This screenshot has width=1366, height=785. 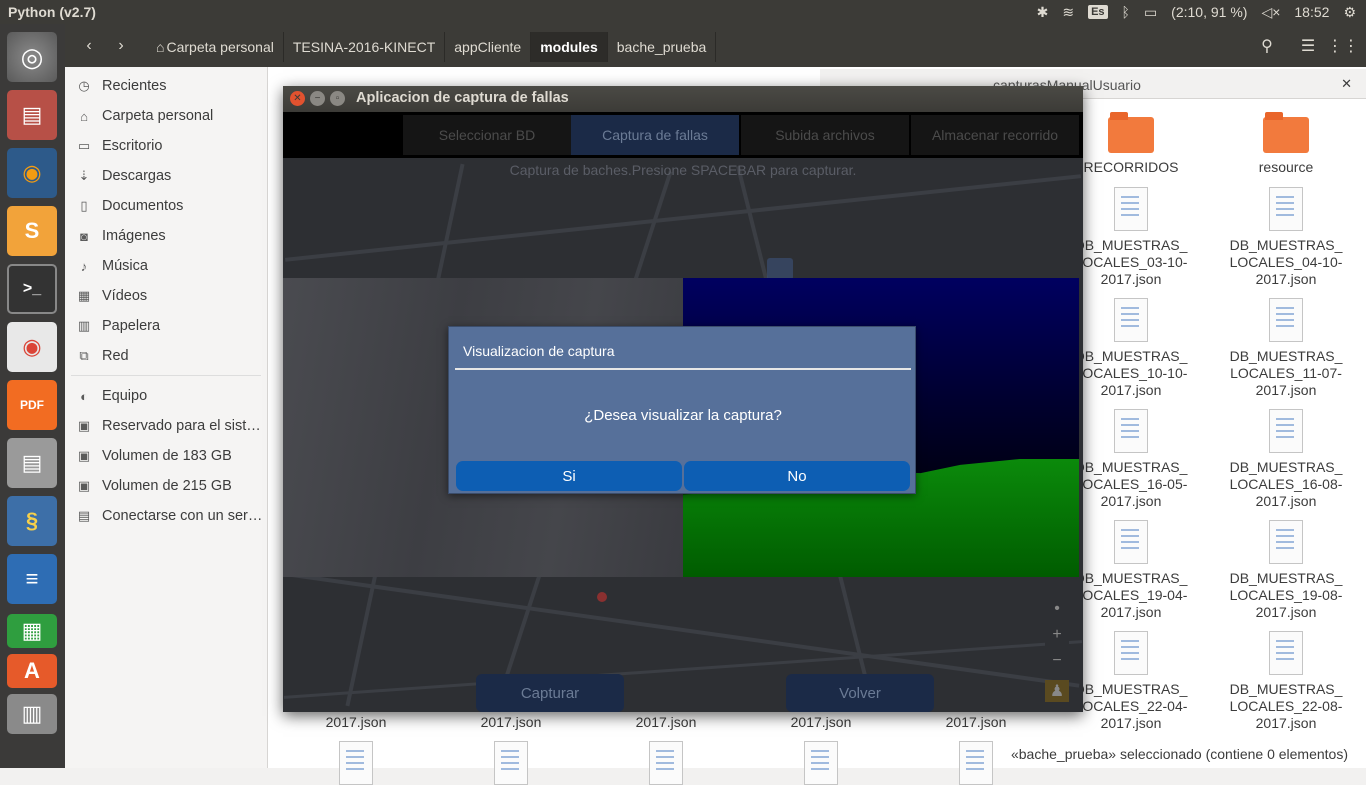 What do you see at coordinates (550, 693) in the screenshot?
I see `capture-button: Capturar` at bounding box center [550, 693].